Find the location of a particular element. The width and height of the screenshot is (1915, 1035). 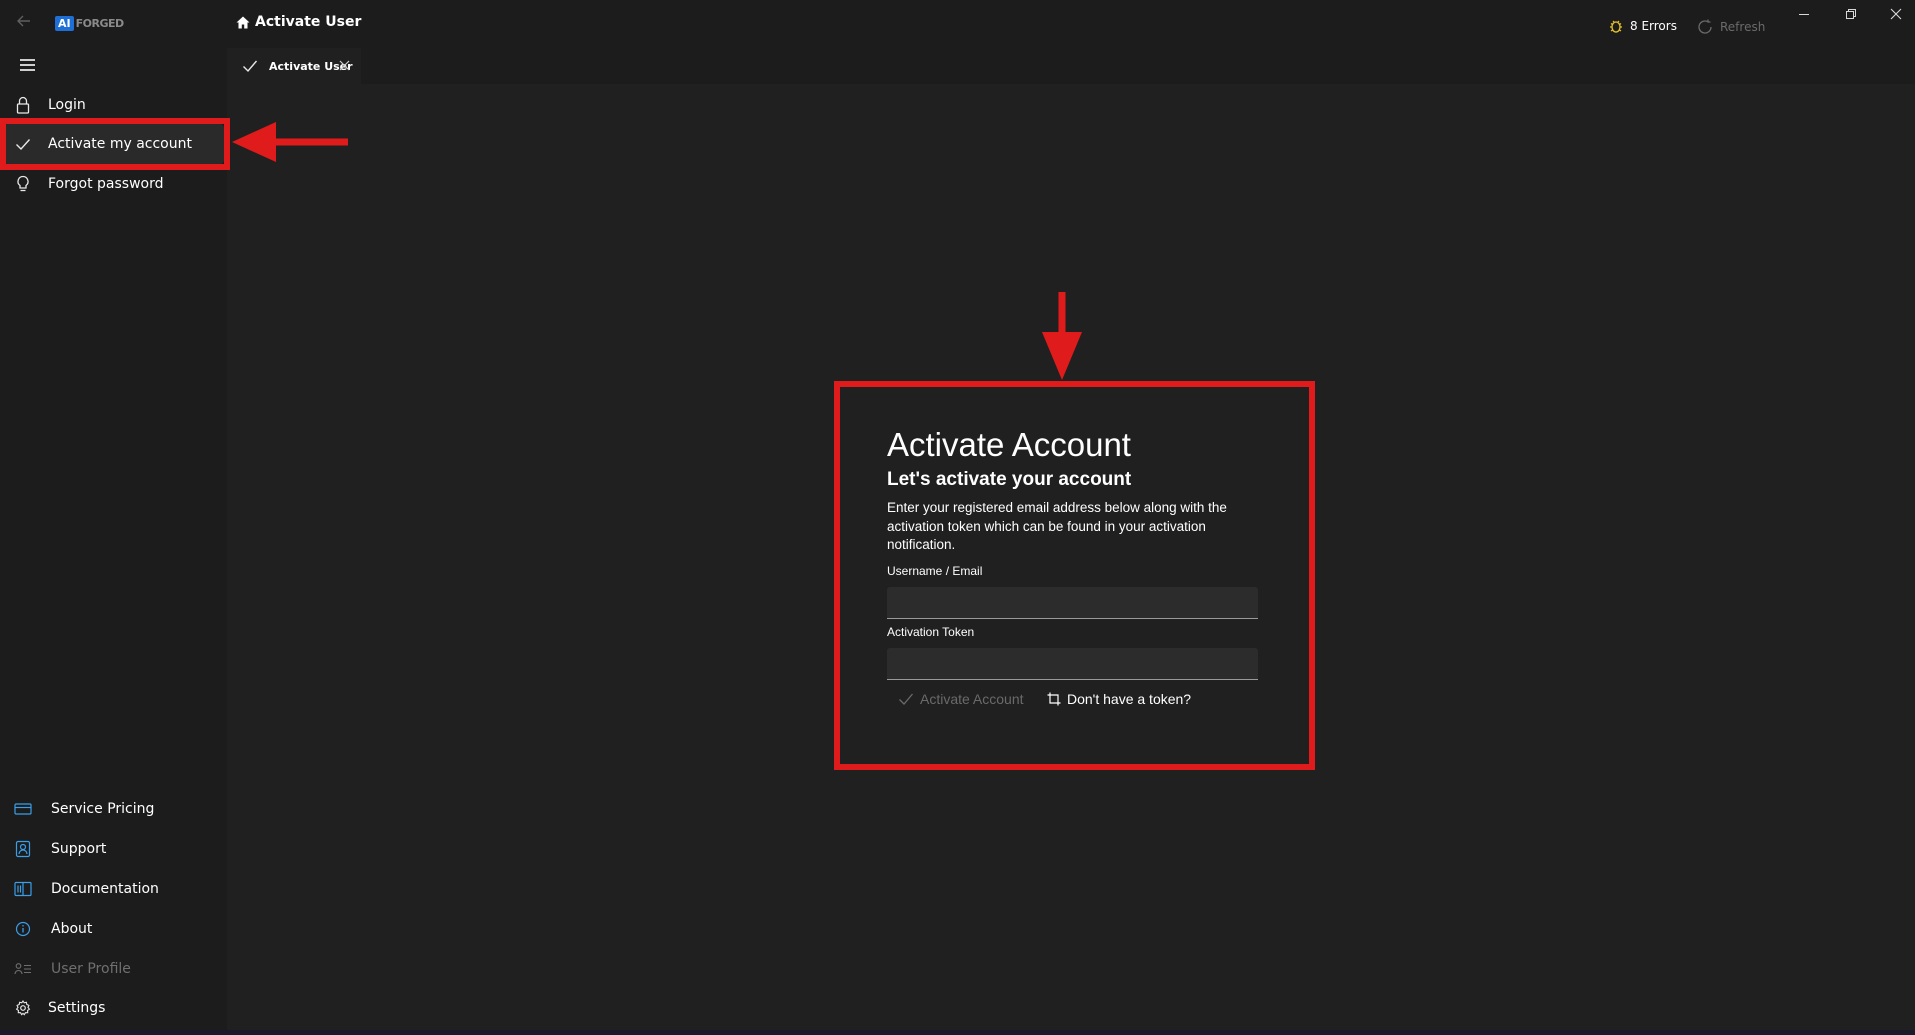

sidebar-item-documentation: Documentation is located at coordinates (113, 889).